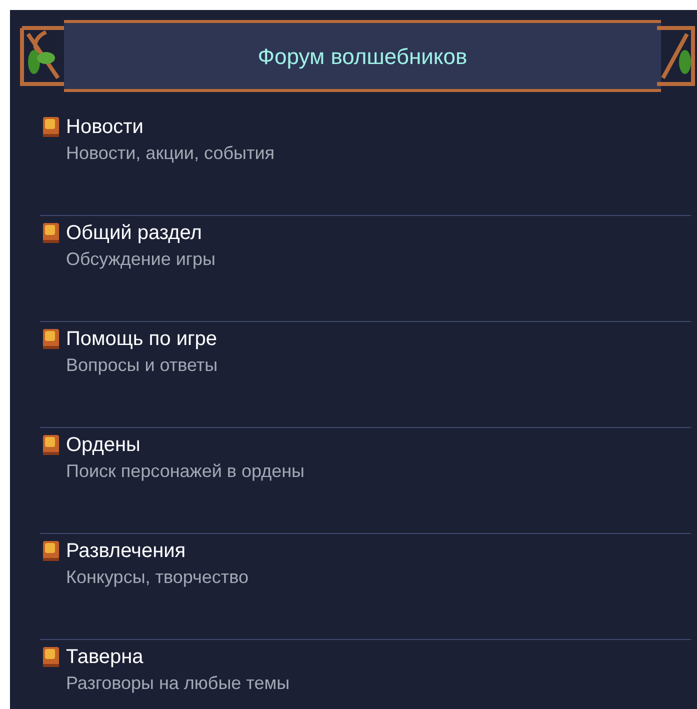 The width and height of the screenshot is (697, 709). What do you see at coordinates (178, 683) in the screenshot?
I see `section-description: Разговоры на любые темы` at bounding box center [178, 683].